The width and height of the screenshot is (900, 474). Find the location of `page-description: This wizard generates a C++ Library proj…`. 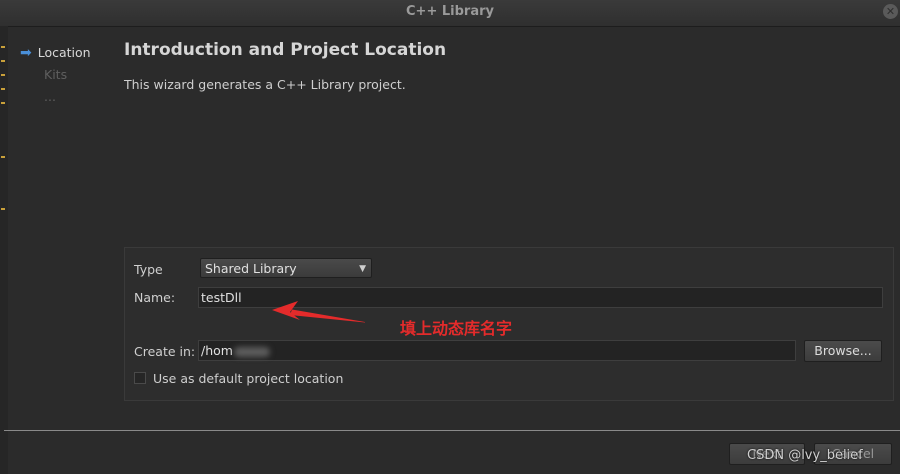

page-description: This wizard generates a C++ Library proj… is located at coordinates (265, 84).